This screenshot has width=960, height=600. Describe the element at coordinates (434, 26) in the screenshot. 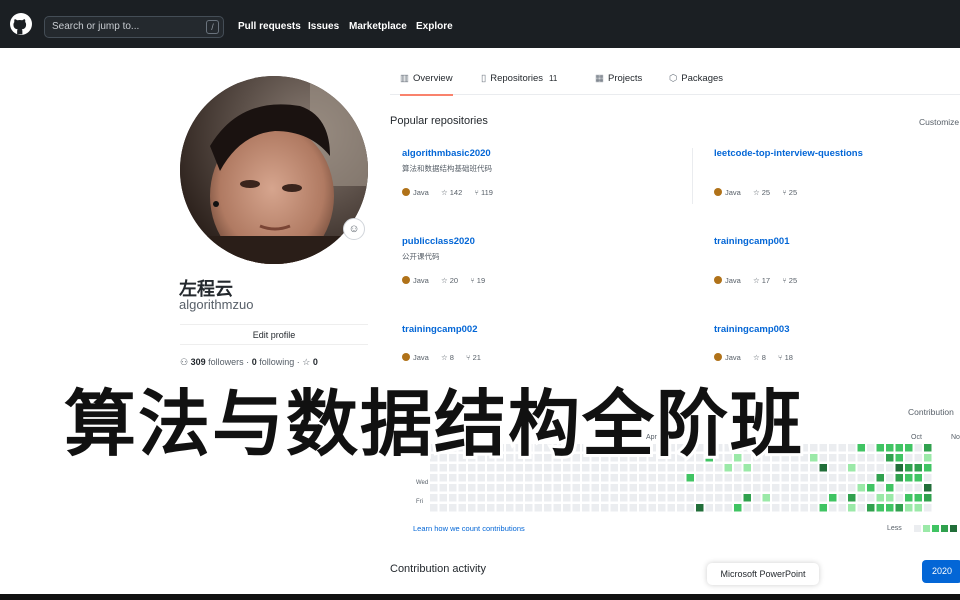

I see `nav-explore: Explore` at that location.